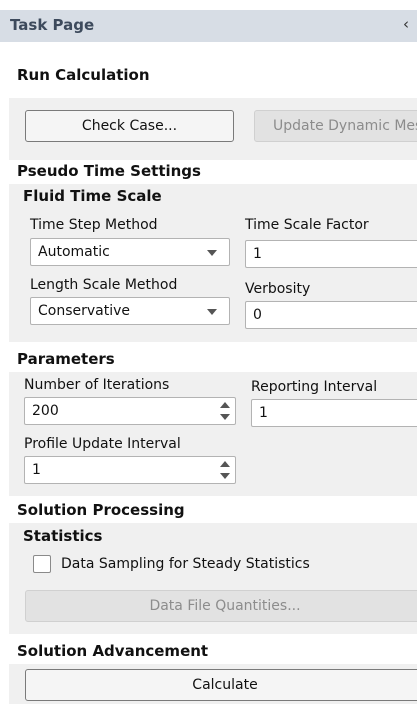  What do you see at coordinates (74, 252) in the screenshot?
I see `time-step-method-value: Automatic` at bounding box center [74, 252].